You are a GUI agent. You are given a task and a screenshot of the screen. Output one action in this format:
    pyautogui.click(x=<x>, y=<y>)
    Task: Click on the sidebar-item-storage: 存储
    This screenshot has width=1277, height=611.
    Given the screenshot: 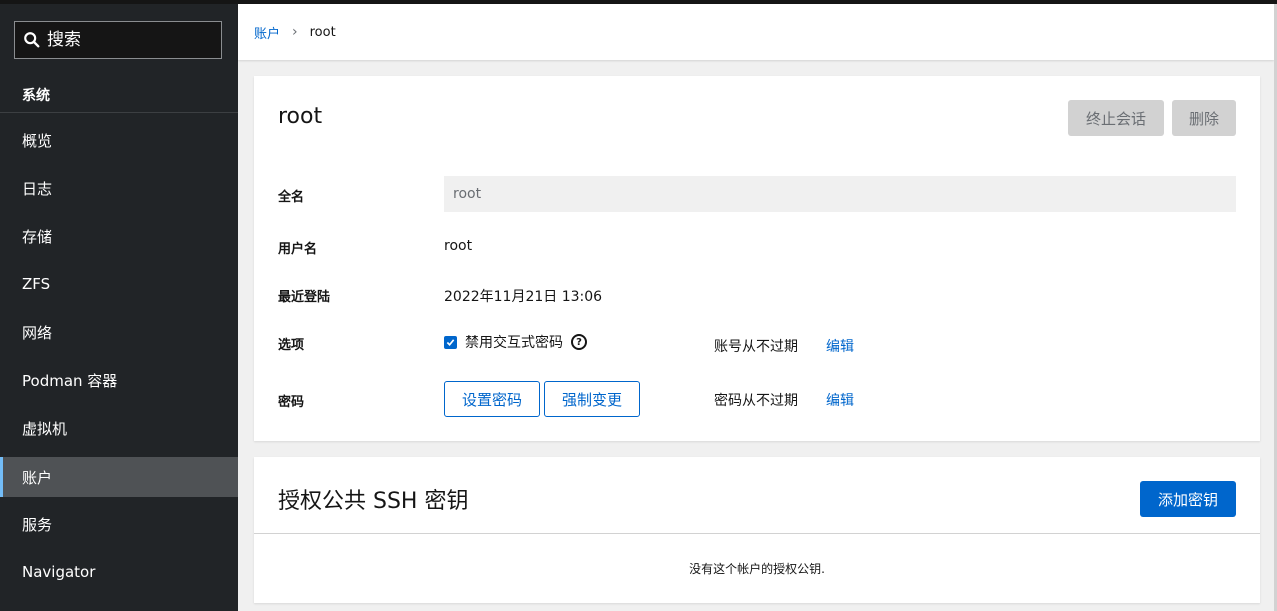 What is the action you would take?
    pyautogui.click(x=119, y=236)
    